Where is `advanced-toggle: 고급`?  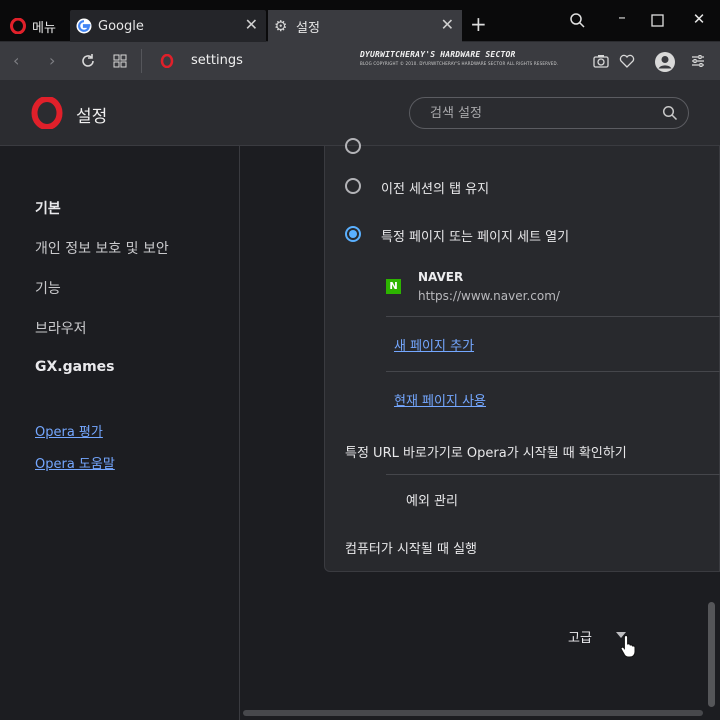
advanced-toggle: 고급 is located at coordinates (580, 636).